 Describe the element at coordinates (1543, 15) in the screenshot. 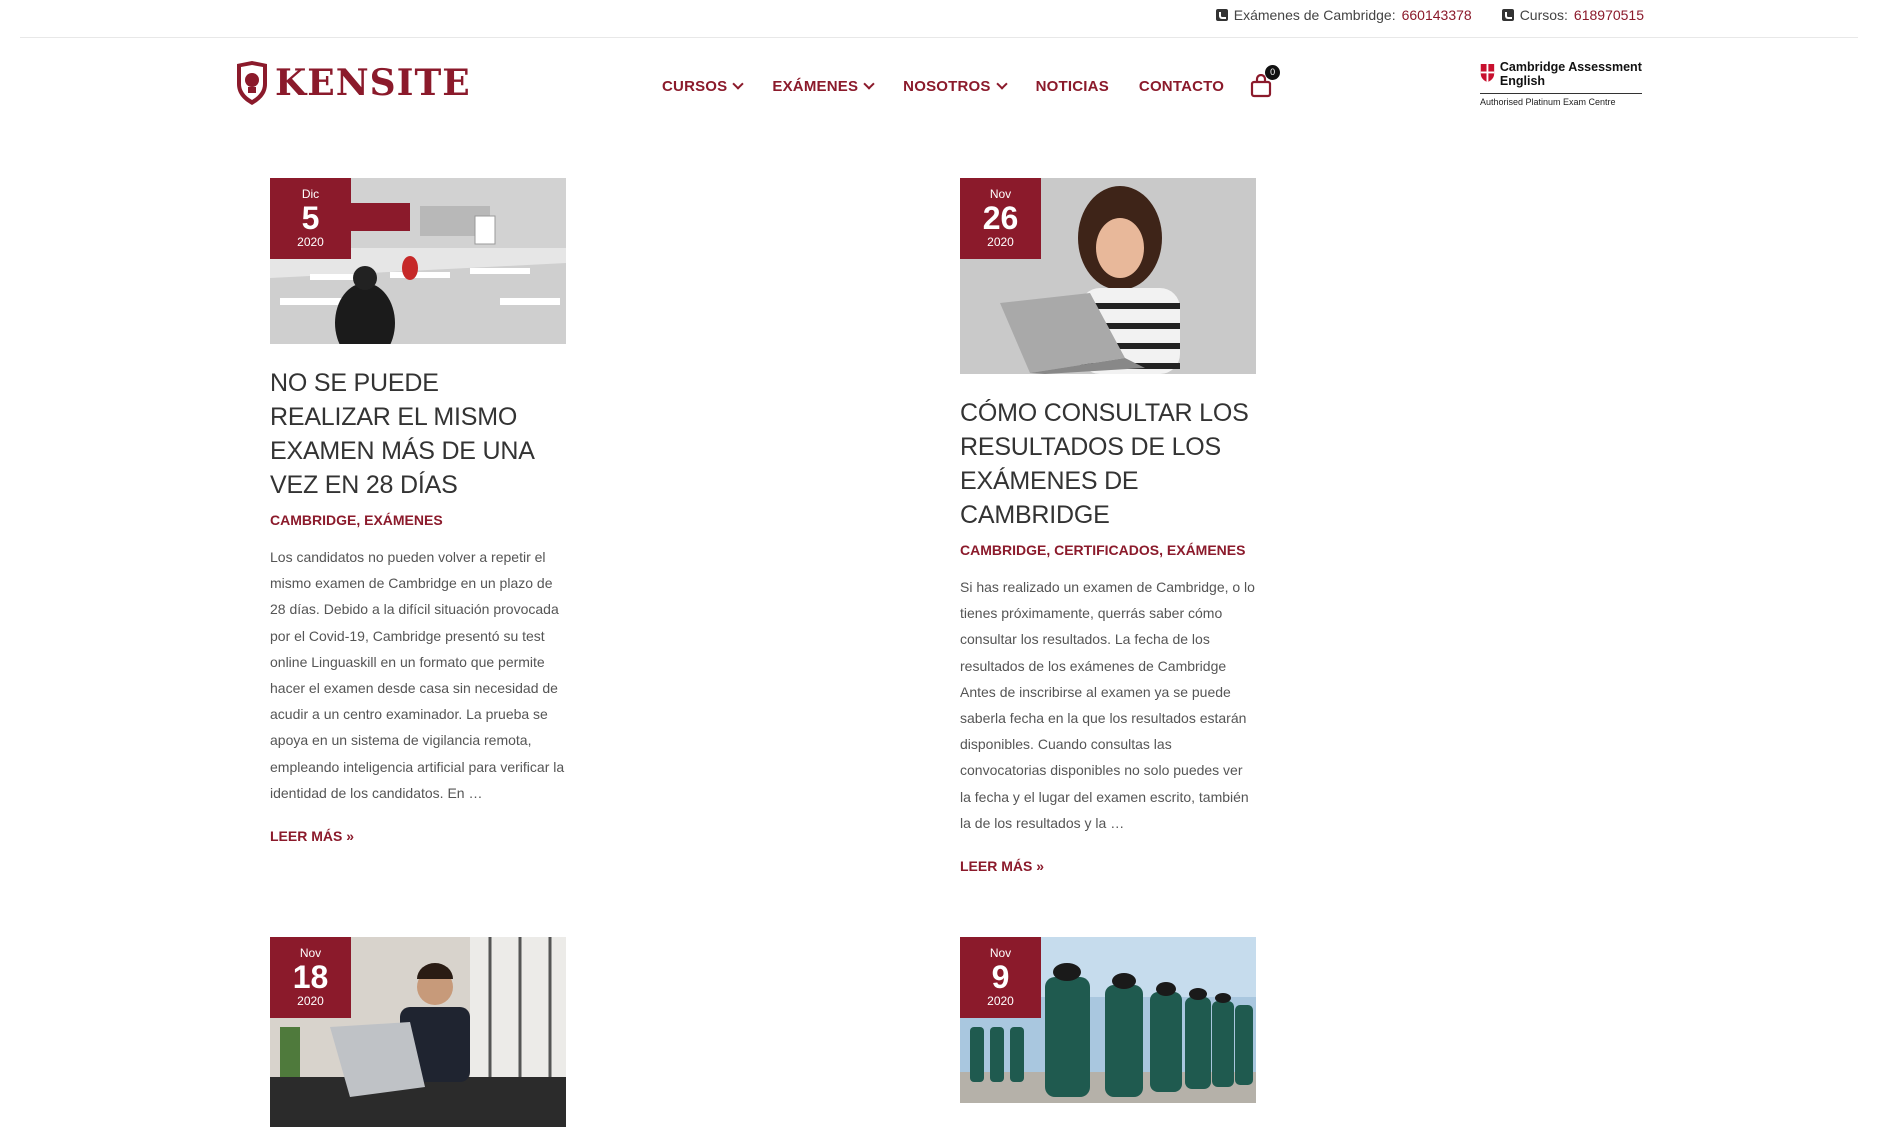

I see `contact-courses-label: Cursos:` at that location.